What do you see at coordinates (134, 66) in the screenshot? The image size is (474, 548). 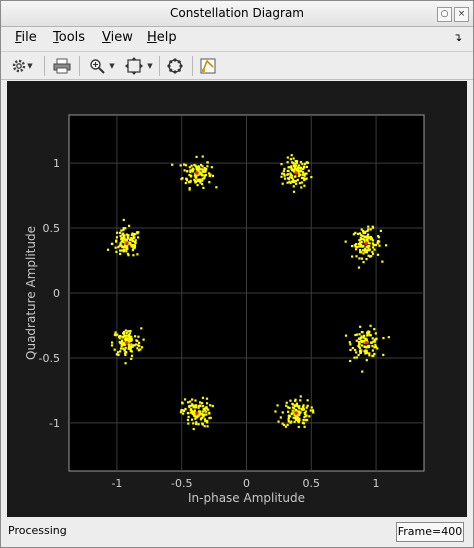 I see `fit-to-view-icon` at bounding box center [134, 66].